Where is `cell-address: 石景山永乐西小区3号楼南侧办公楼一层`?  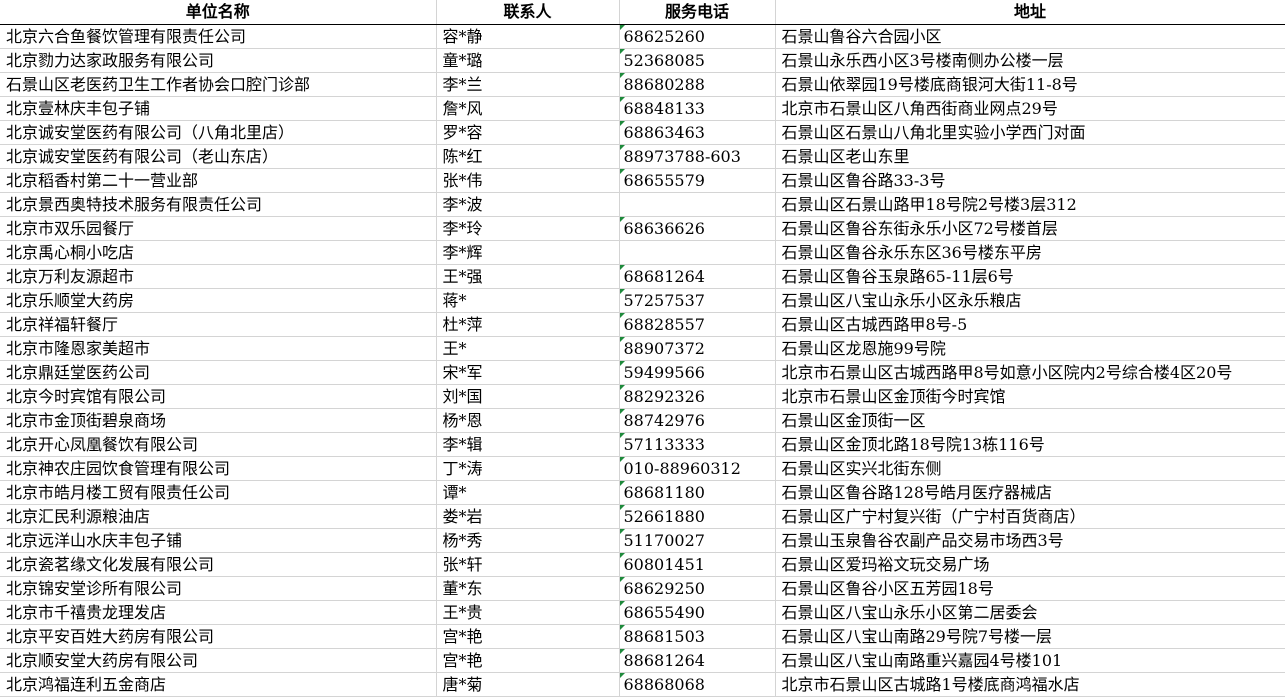 cell-address: 石景山永乐西小区3号楼南侧办公楼一层 is located at coordinates (1030, 60).